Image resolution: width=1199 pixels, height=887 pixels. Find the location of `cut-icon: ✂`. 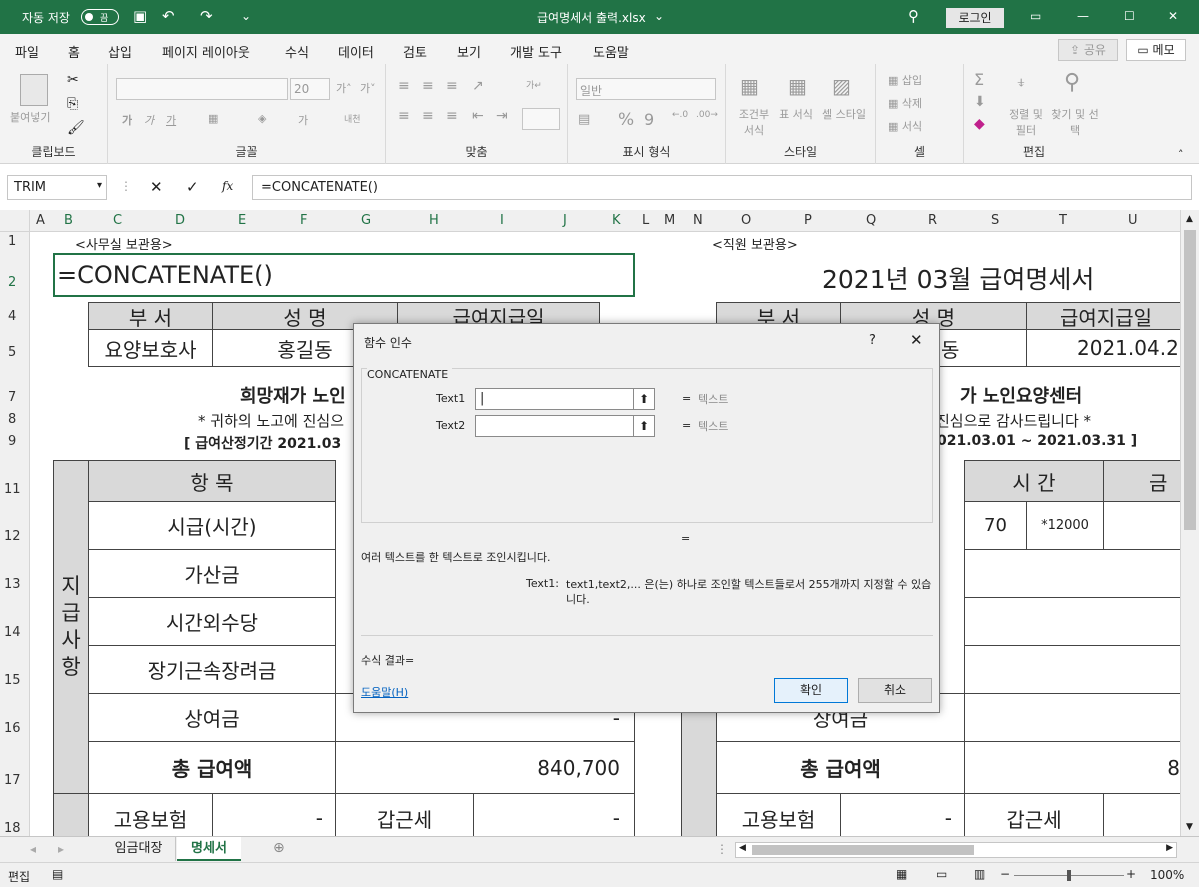

cut-icon: ✂ is located at coordinates (73, 80).